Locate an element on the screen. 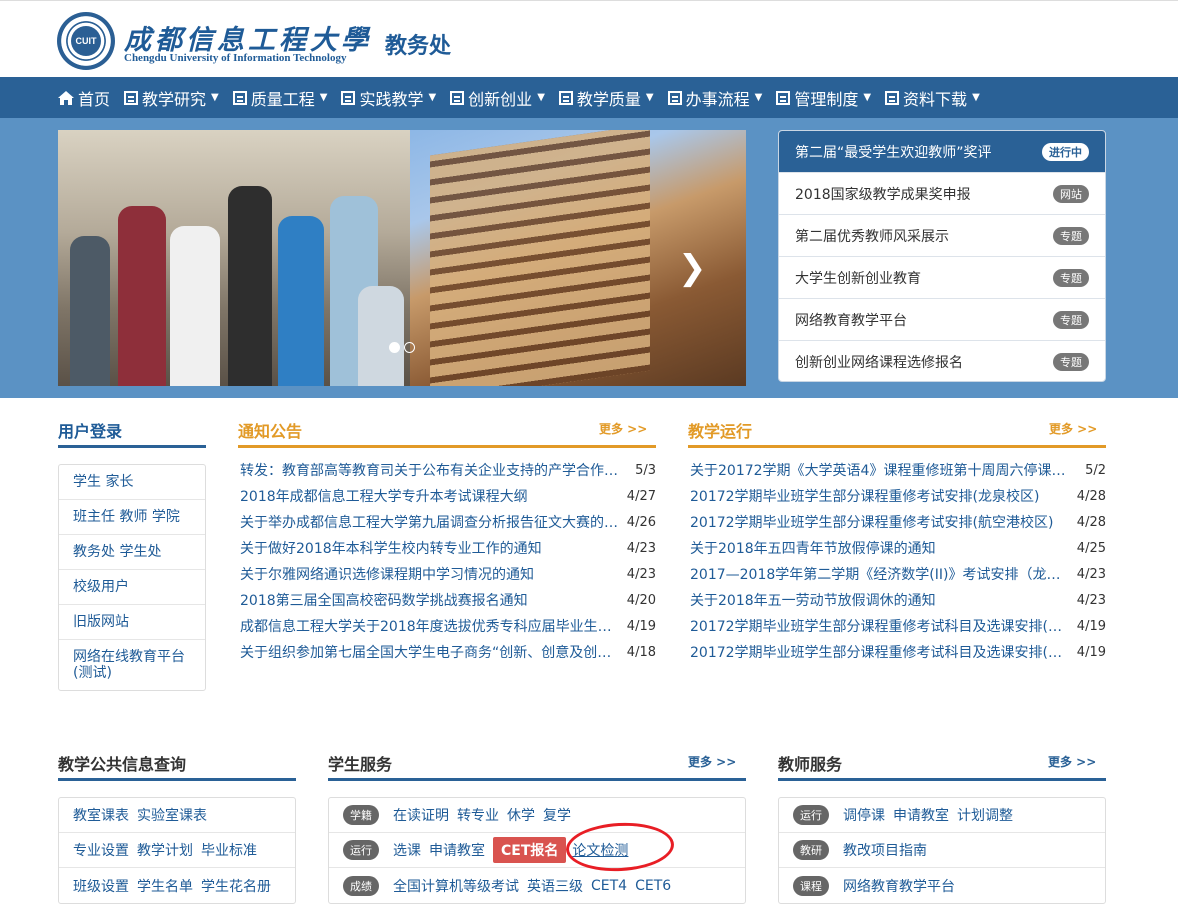 This screenshot has height=909, width=1178. service-link-enrollment-certificate: 在读证明 is located at coordinates (421, 815).